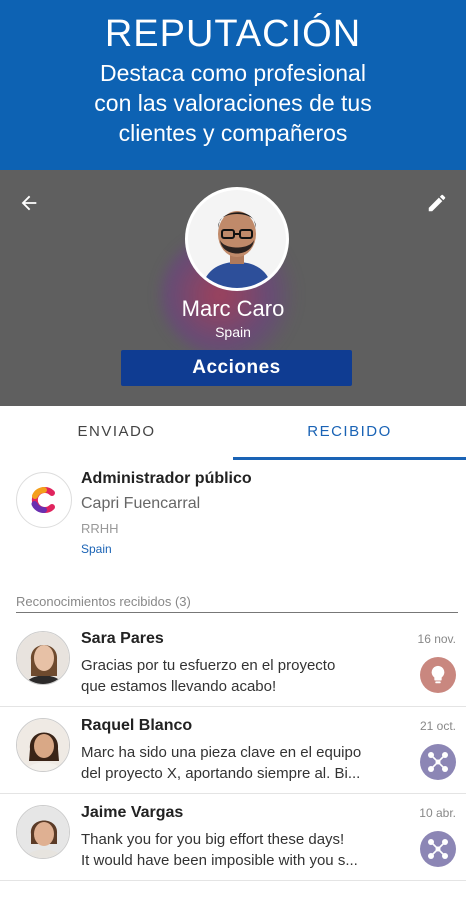  I want to click on item-date: 21 oct., so click(437, 726).